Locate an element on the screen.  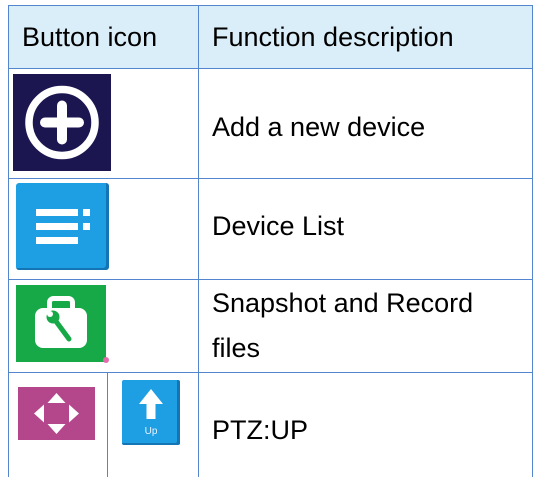
device-list-button-icon is located at coordinates (62, 226).